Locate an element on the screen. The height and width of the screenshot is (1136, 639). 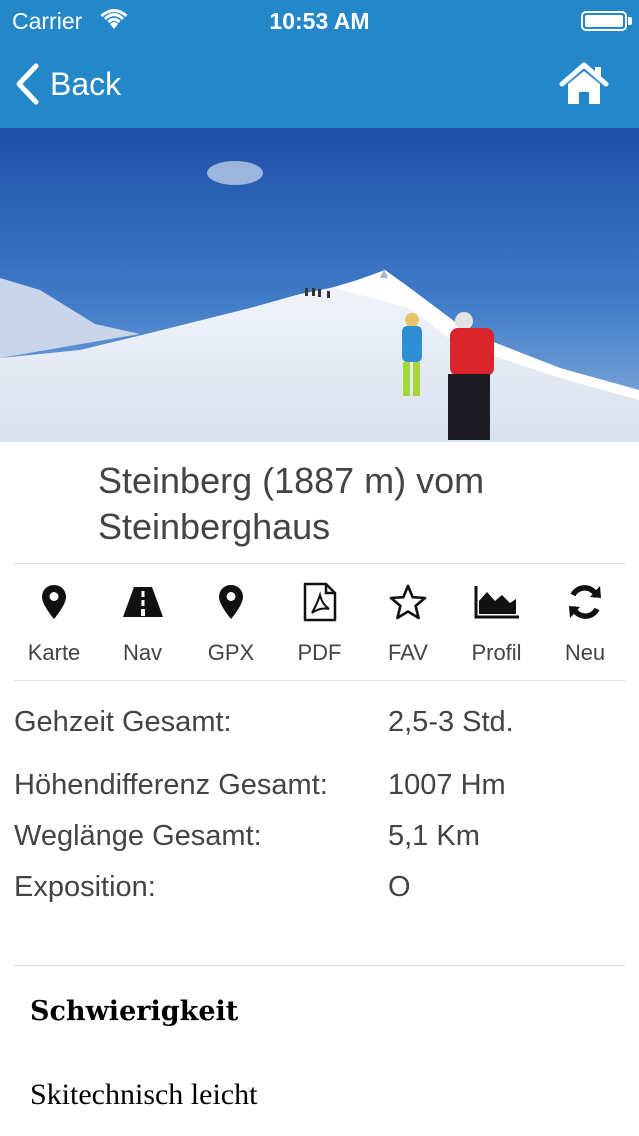
divider-toolbar is located at coordinates (319, 680).